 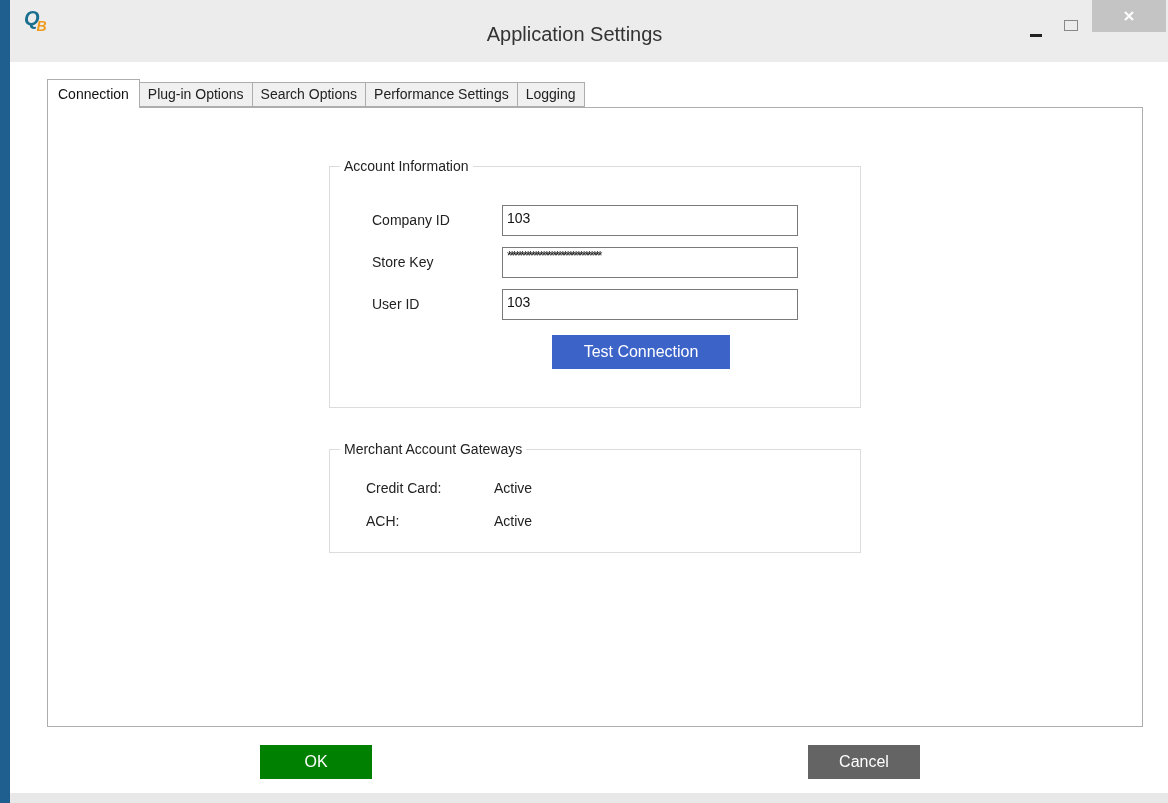 What do you see at coordinates (396, 304) in the screenshot?
I see `field-label: User ID` at bounding box center [396, 304].